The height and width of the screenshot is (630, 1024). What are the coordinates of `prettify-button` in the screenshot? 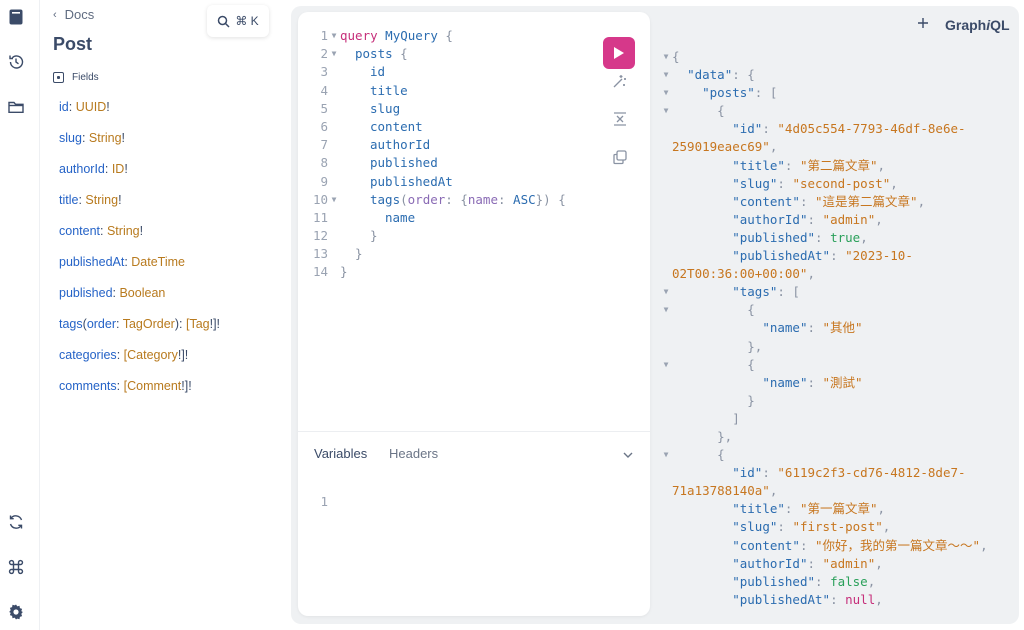 It's located at (620, 81).